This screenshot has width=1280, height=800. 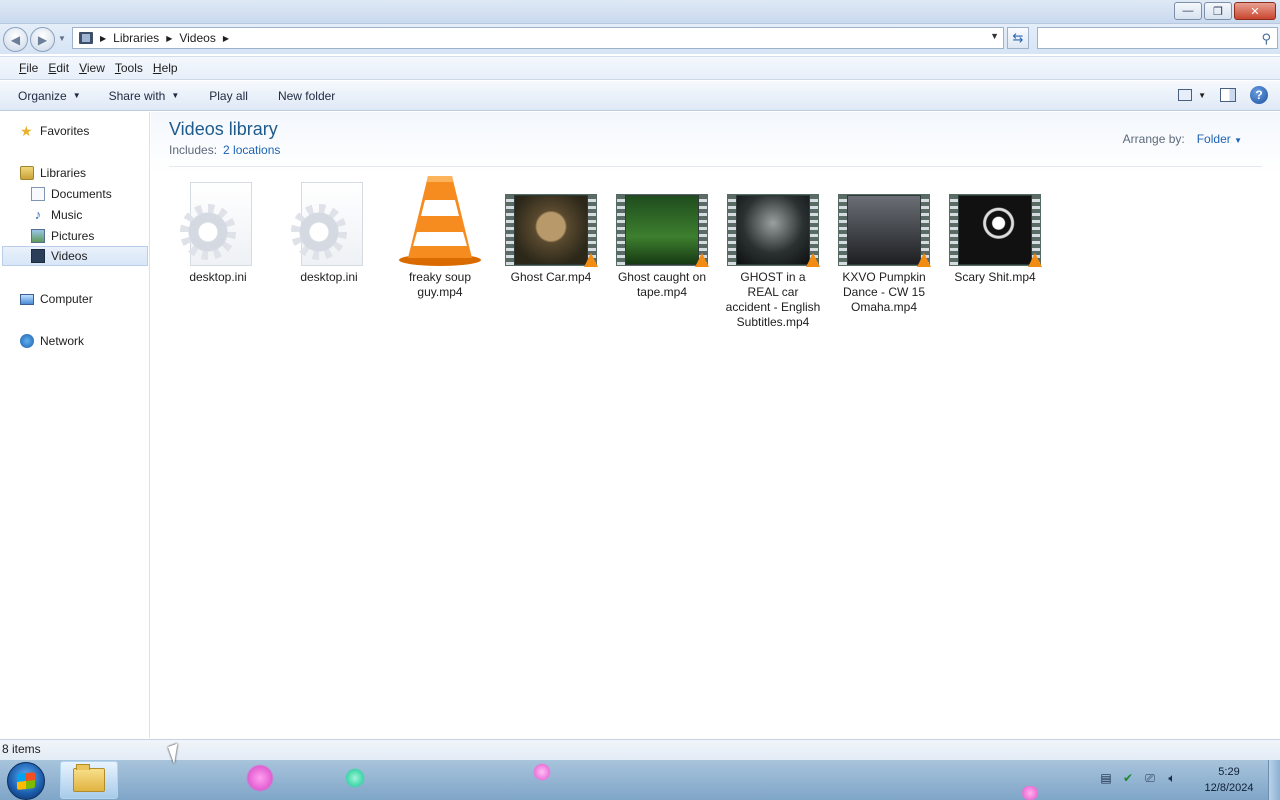 I want to click on header-divider, so click(x=715, y=166).